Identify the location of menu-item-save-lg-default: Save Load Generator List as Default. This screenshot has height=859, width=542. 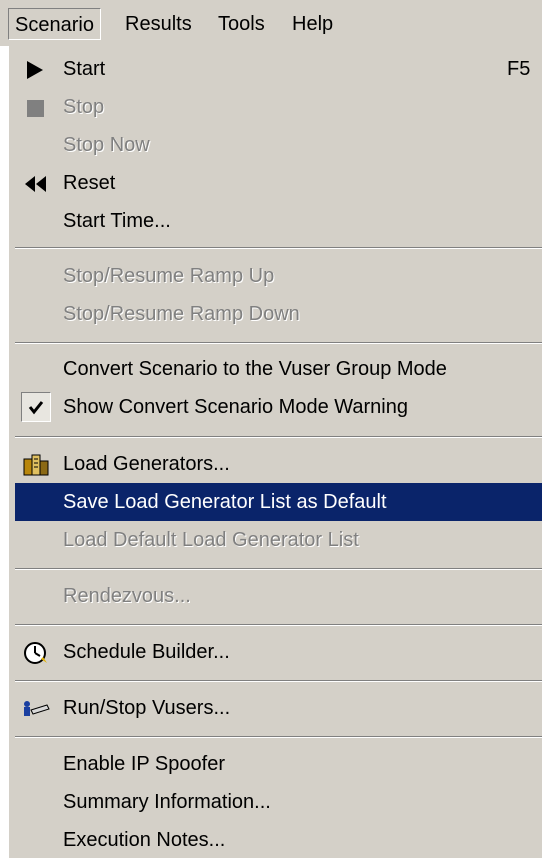
(278, 502).